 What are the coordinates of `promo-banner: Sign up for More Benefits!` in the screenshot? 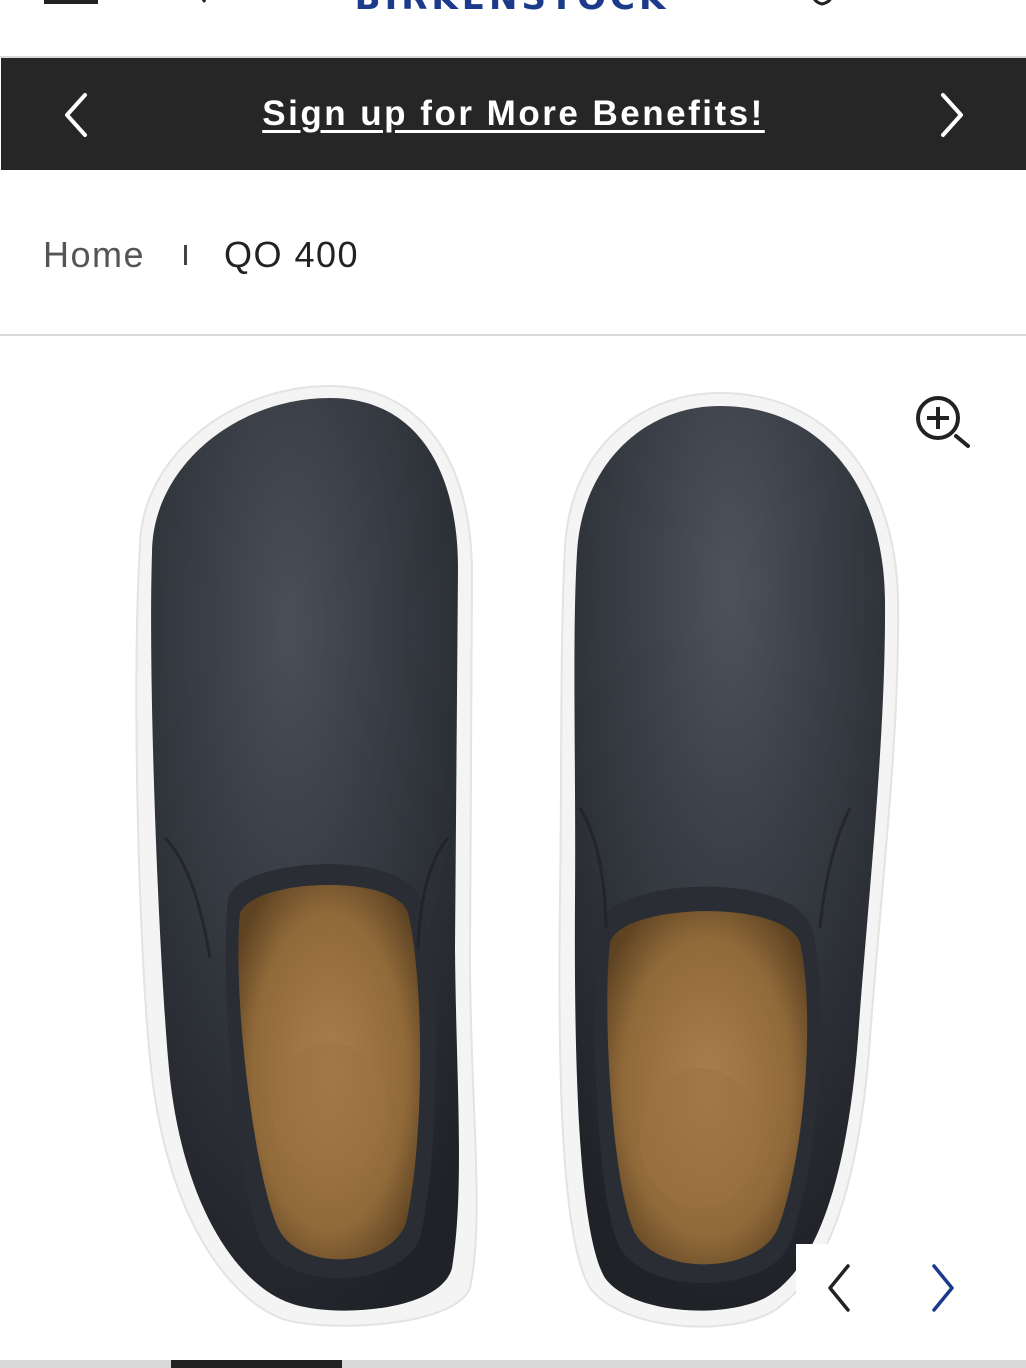 It's located at (513, 114).